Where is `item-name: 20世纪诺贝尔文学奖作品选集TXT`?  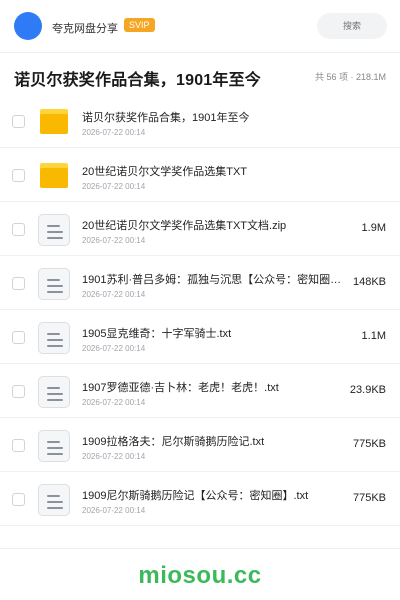 item-name: 20世纪诺贝尔文学奖作品选集TXT is located at coordinates (165, 172).